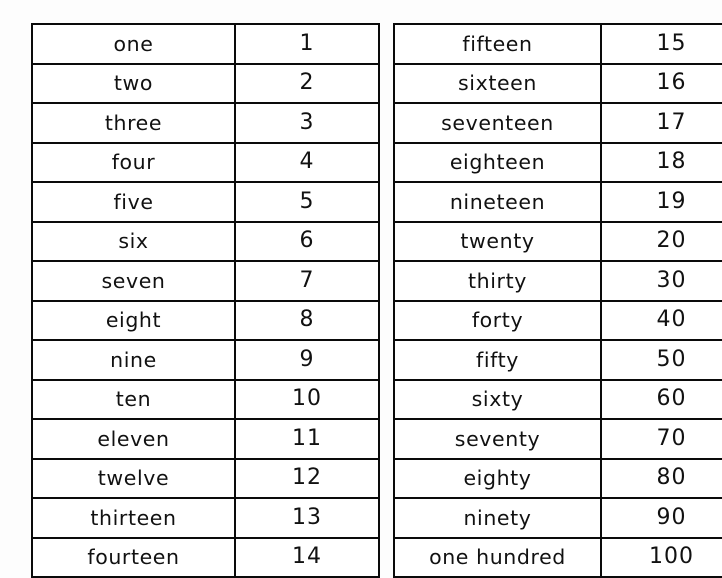 This screenshot has width=722, height=578. I want to click on number-word-cell: five, so click(133, 202).